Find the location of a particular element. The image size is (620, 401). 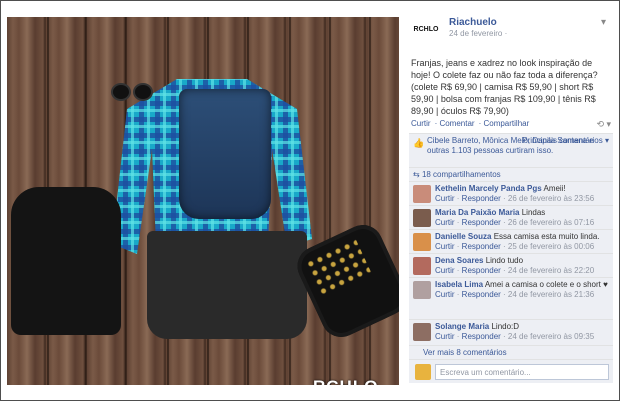

comment-text: Lindo:D is located at coordinates (505, 326).